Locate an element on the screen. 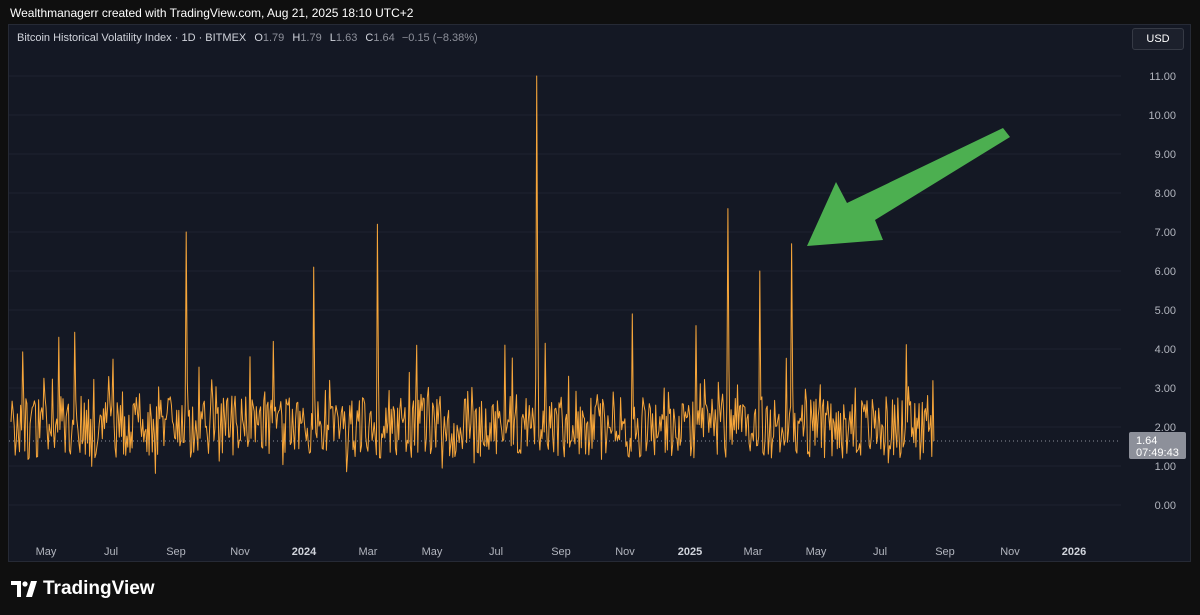 This screenshot has width=1200, height=615. y-tick-label: 7.00 is located at coordinates (1165, 233).